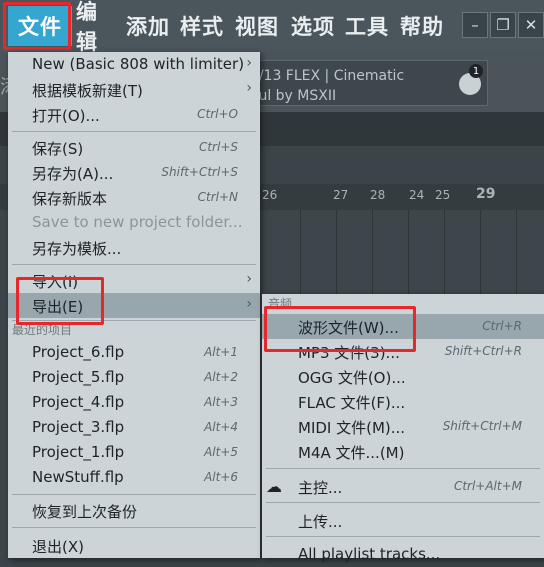 This screenshot has height=567, width=544. What do you see at coordinates (351, 453) in the screenshot?
I see `menu-item-label: M4A 文件...(M)` at bounding box center [351, 453].